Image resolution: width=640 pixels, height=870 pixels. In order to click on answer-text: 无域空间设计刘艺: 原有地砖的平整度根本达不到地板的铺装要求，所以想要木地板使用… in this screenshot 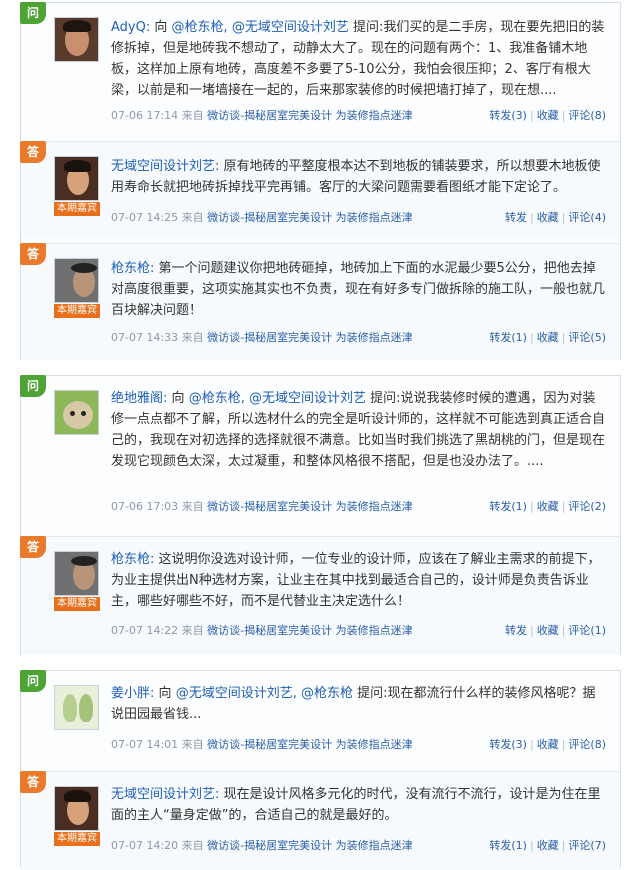, I will do `click(358, 177)`.